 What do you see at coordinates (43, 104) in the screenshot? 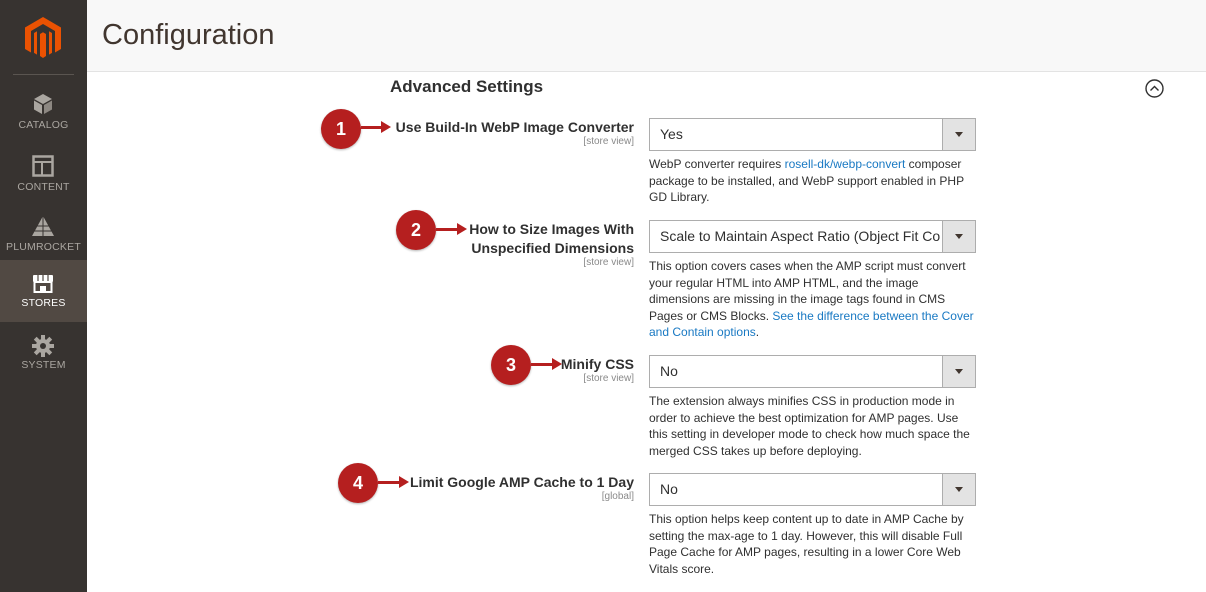
I see `catalog-cube-icon` at bounding box center [43, 104].